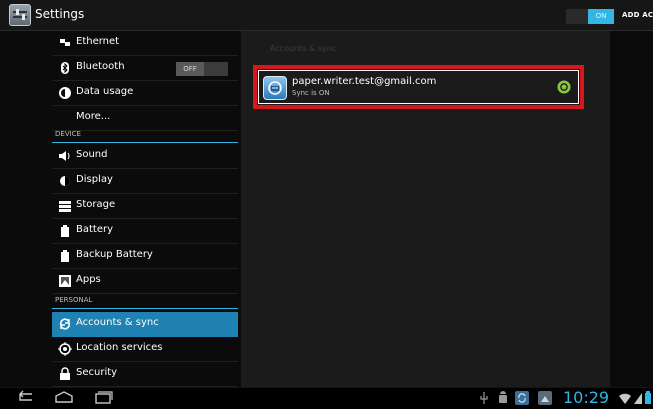 The height and width of the screenshot is (409, 653). I want to click on settings-item-battery: Battery, so click(145, 231).